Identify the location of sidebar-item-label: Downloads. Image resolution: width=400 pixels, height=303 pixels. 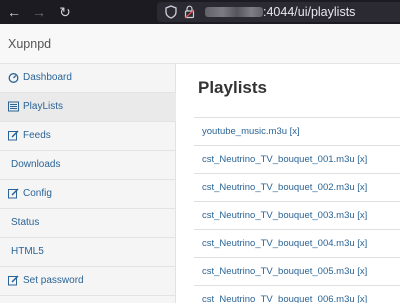
(36, 164).